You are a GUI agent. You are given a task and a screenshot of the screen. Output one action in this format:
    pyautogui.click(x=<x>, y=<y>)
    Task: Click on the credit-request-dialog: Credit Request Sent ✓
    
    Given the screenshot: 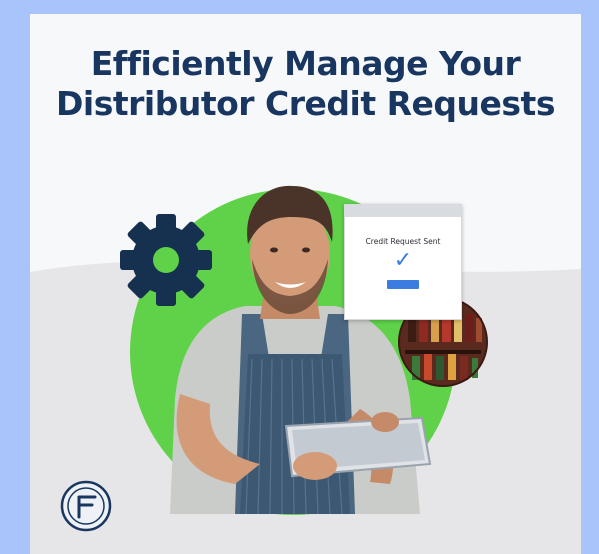 What is the action you would take?
    pyautogui.click(x=403, y=262)
    